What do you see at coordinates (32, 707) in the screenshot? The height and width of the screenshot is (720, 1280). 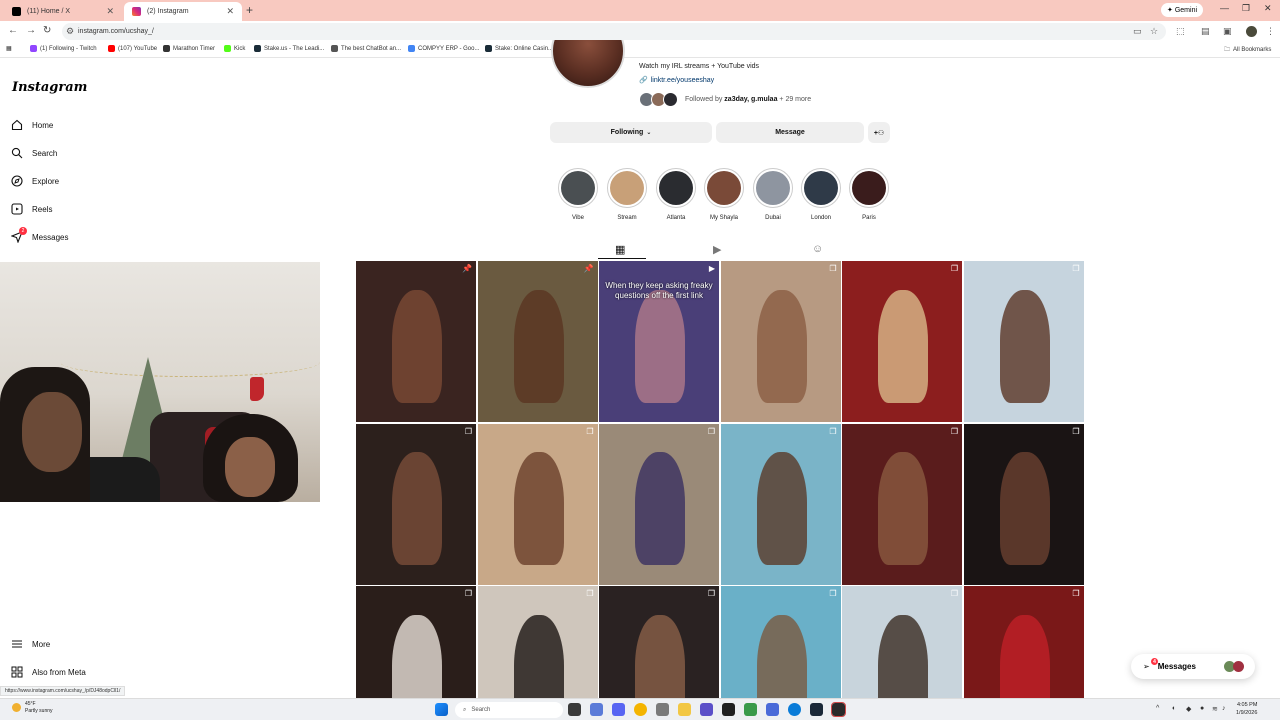 I see `weather-widget: 45°F Partly sunny` at bounding box center [32, 707].